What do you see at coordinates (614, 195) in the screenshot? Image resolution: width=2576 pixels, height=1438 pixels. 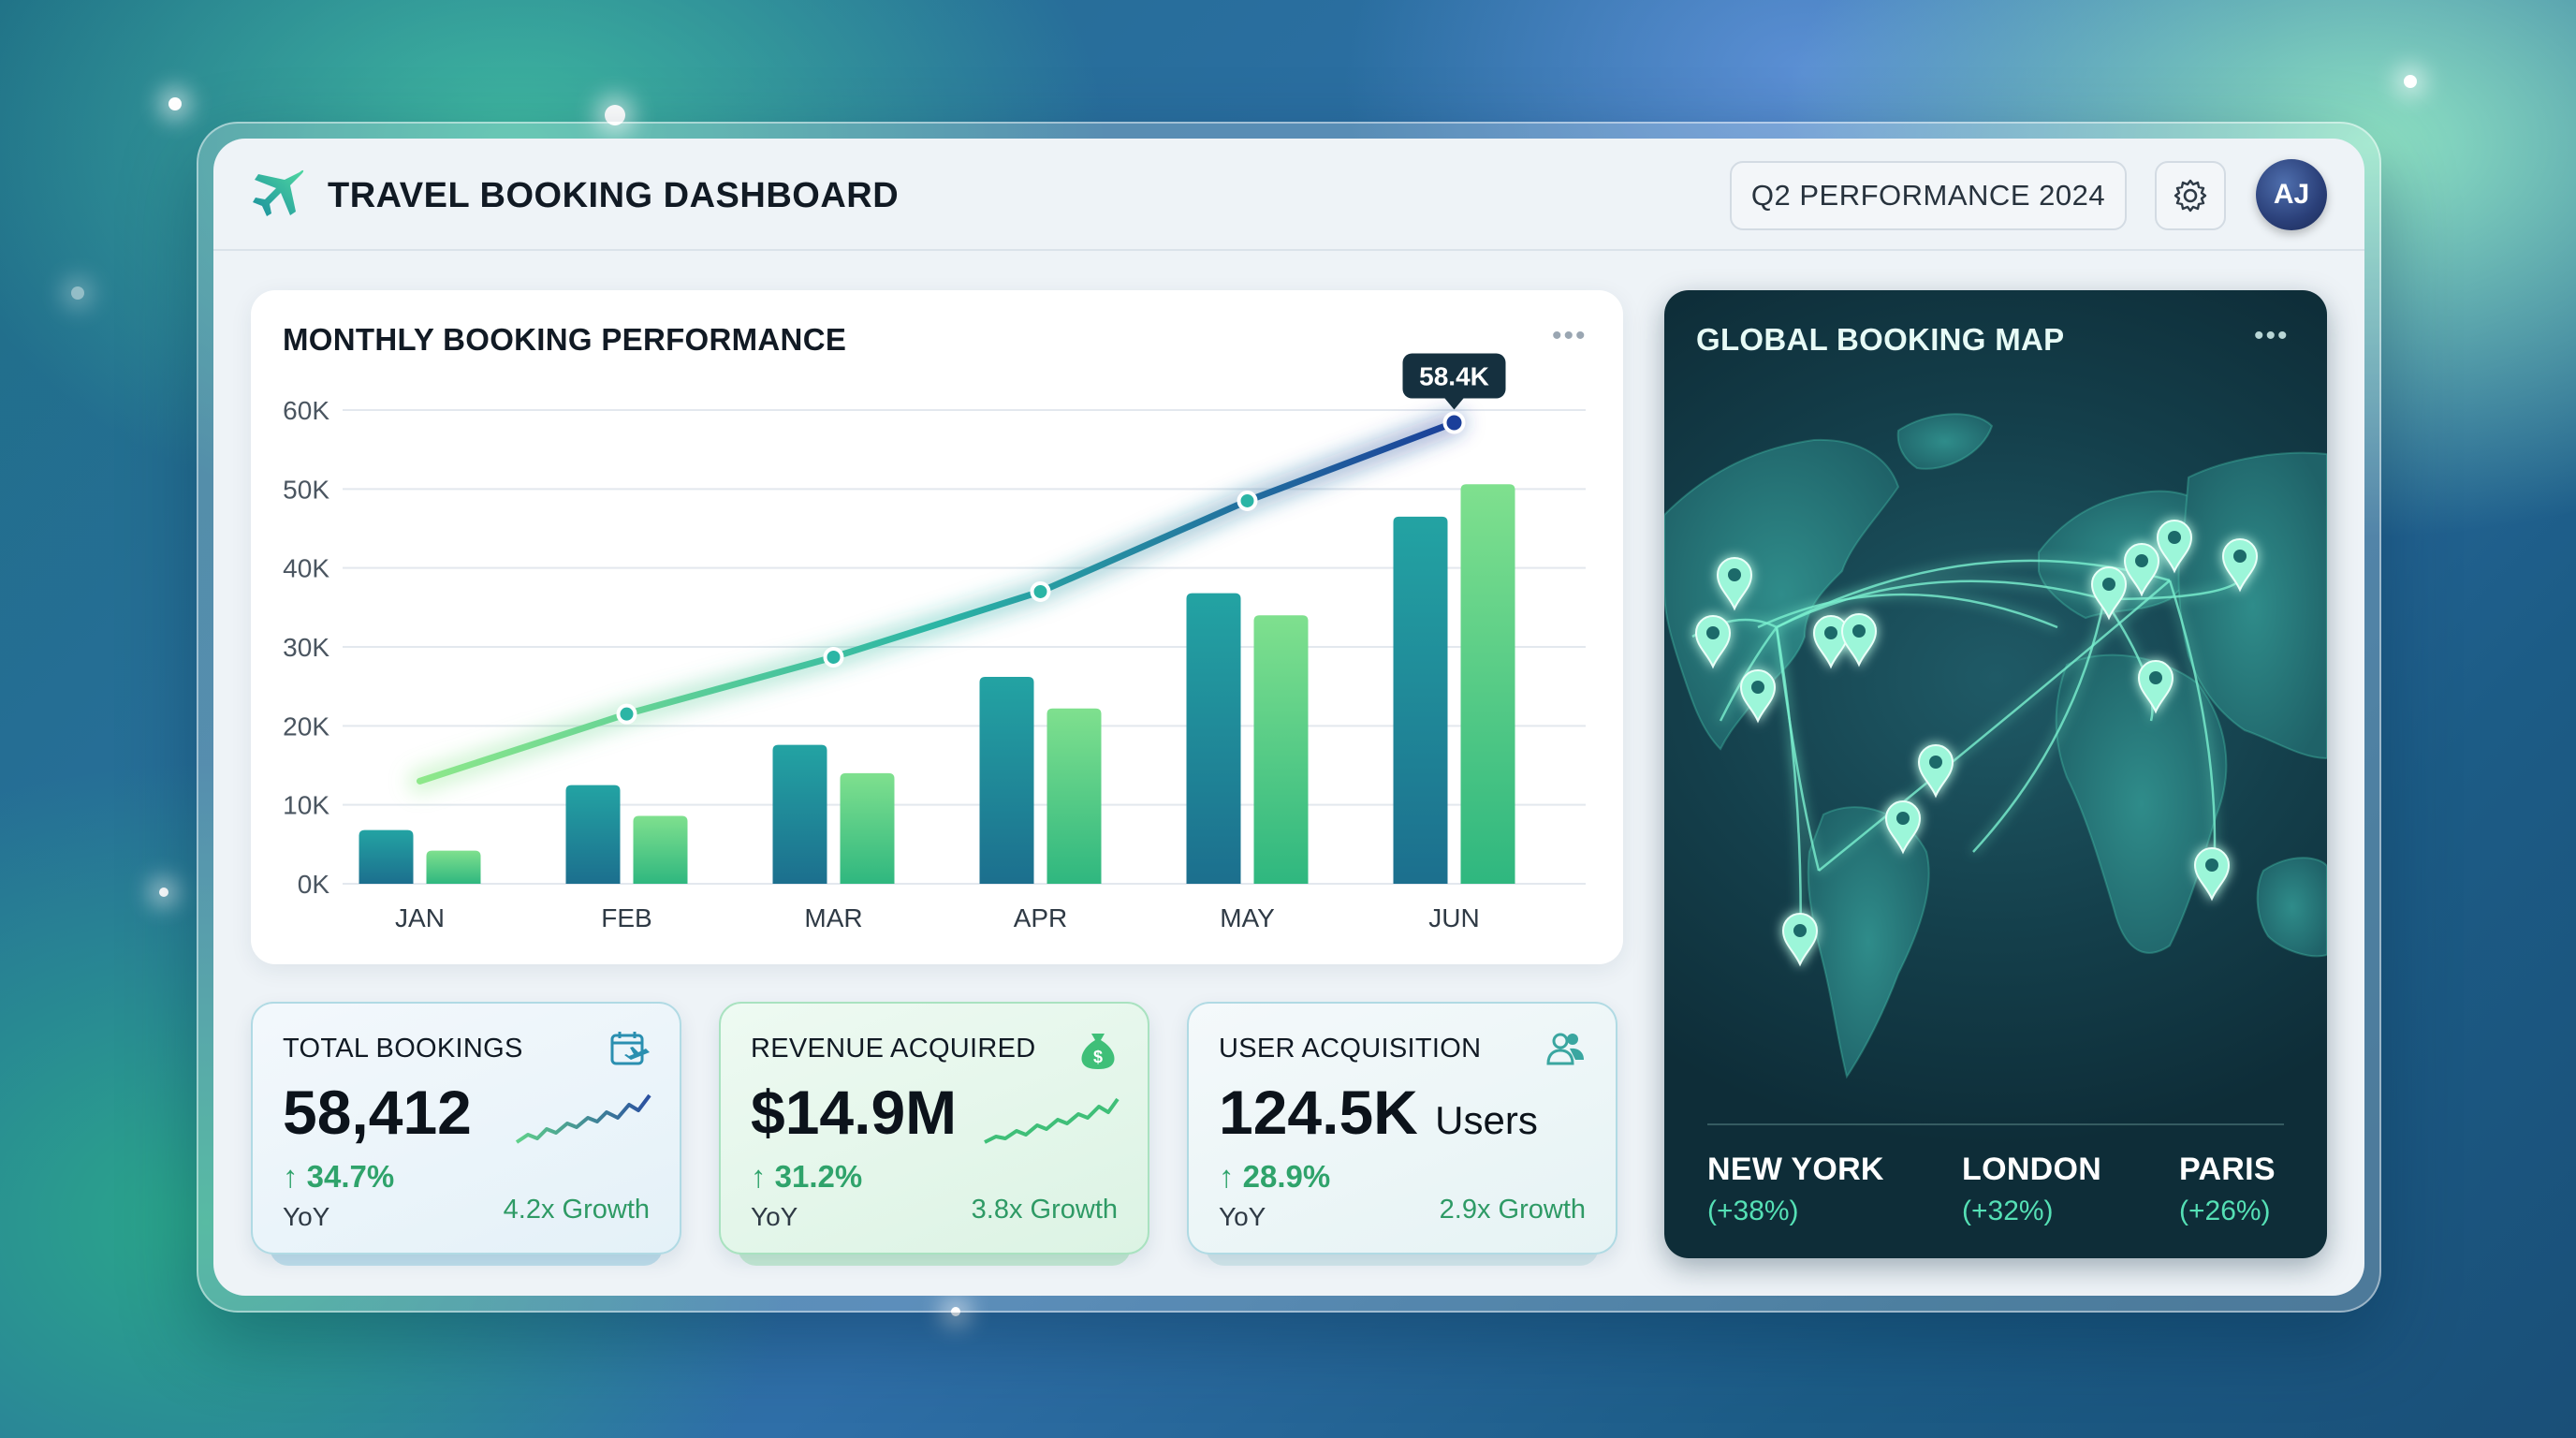 I see `page-title: TRAVEL BOOKING DASHBOARD` at bounding box center [614, 195].